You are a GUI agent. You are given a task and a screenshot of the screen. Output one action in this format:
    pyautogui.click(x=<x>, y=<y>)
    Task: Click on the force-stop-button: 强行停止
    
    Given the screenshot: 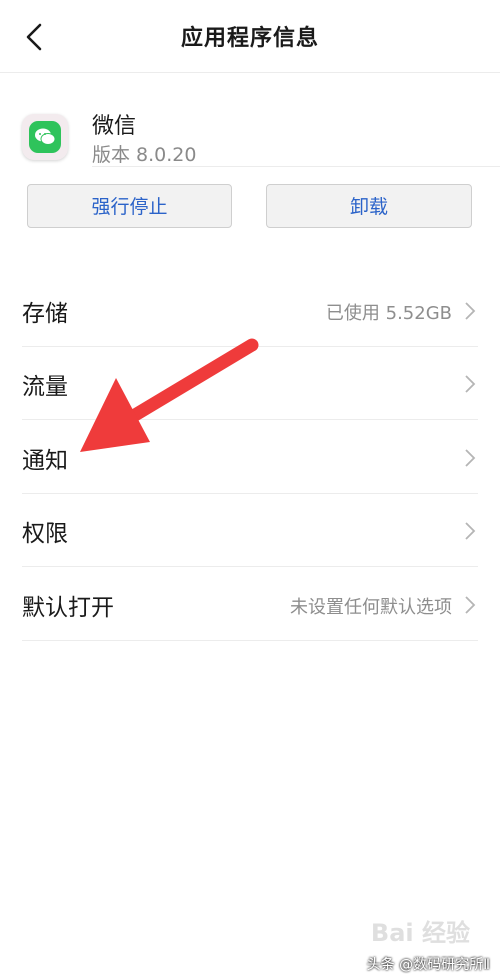 What is the action you would take?
    pyautogui.click(x=129, y=206)
    